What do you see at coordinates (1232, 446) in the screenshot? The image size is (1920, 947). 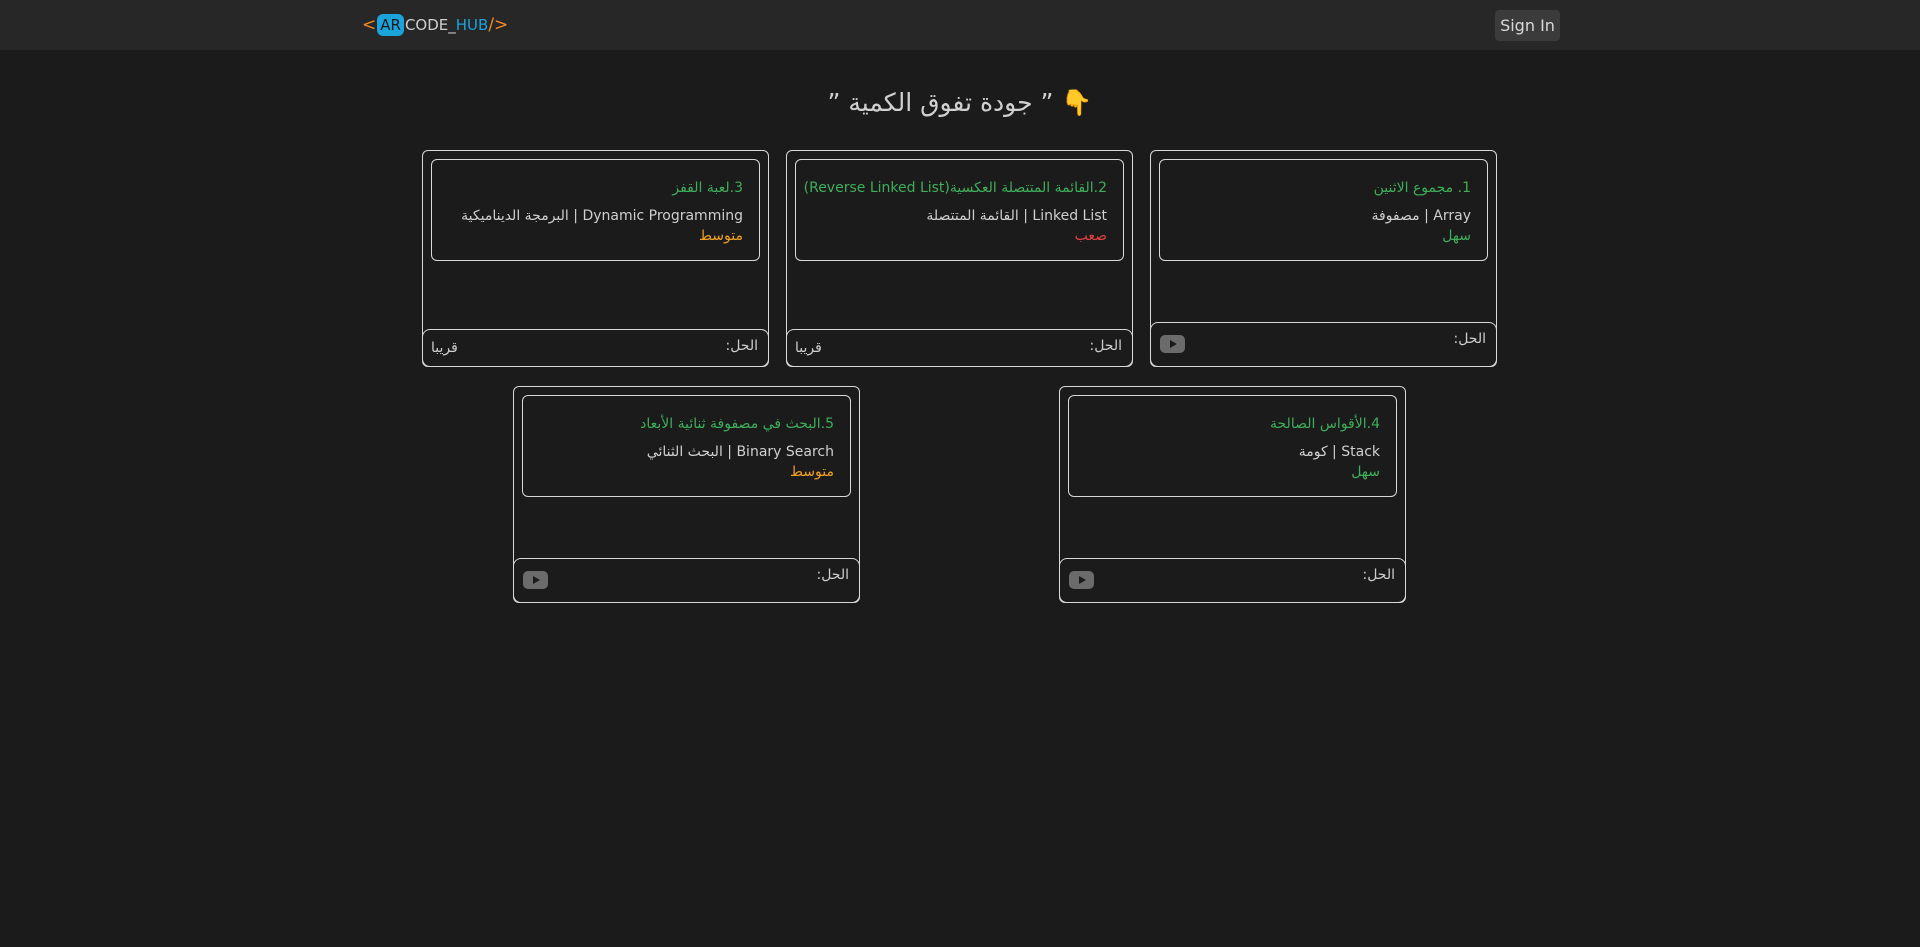 I see `problem-info-box: 4.الأقواس الصالحة Stack | كومة سهل` at bounding box center [1232, 446].